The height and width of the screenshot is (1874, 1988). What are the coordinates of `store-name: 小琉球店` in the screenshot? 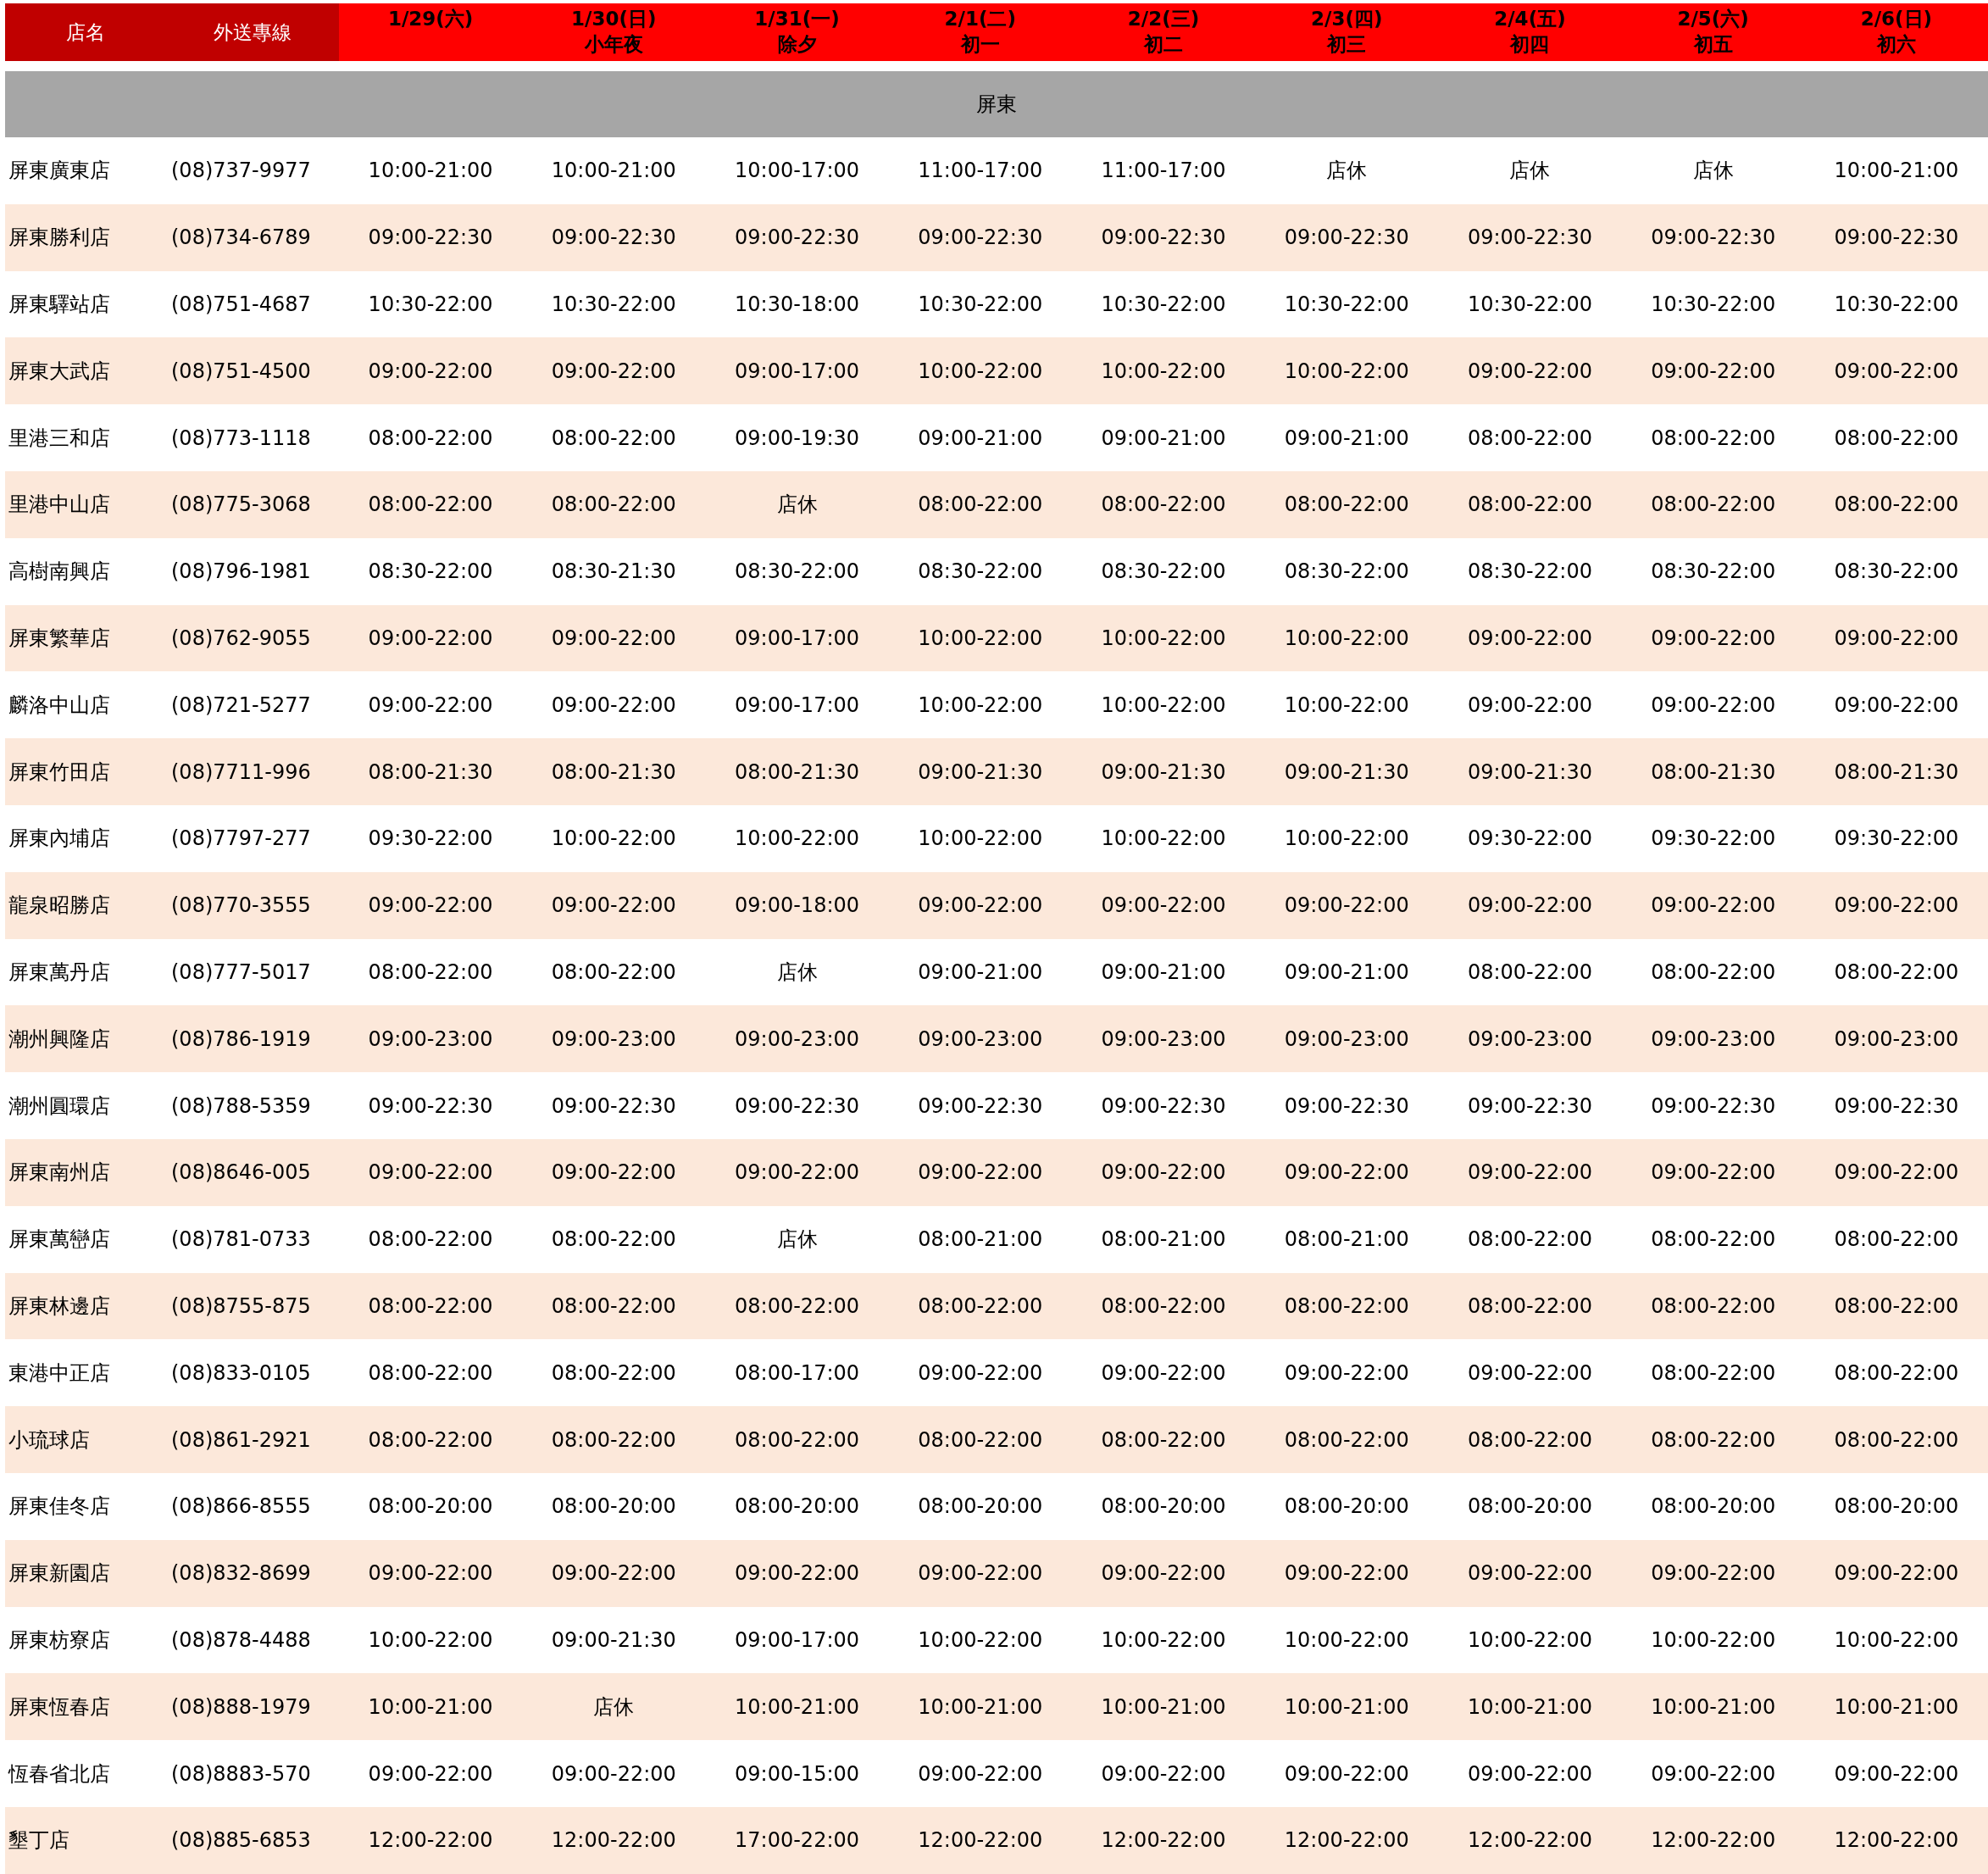 It's located at (49, 1440).